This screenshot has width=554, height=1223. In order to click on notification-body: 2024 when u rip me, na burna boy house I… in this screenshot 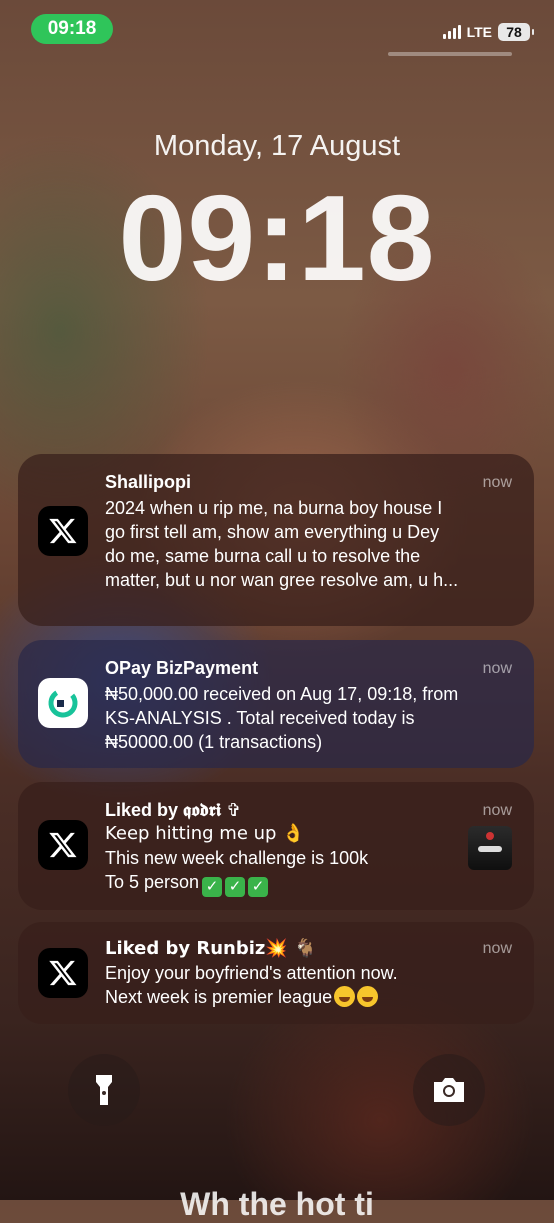, I will do `click(281, 544)`.